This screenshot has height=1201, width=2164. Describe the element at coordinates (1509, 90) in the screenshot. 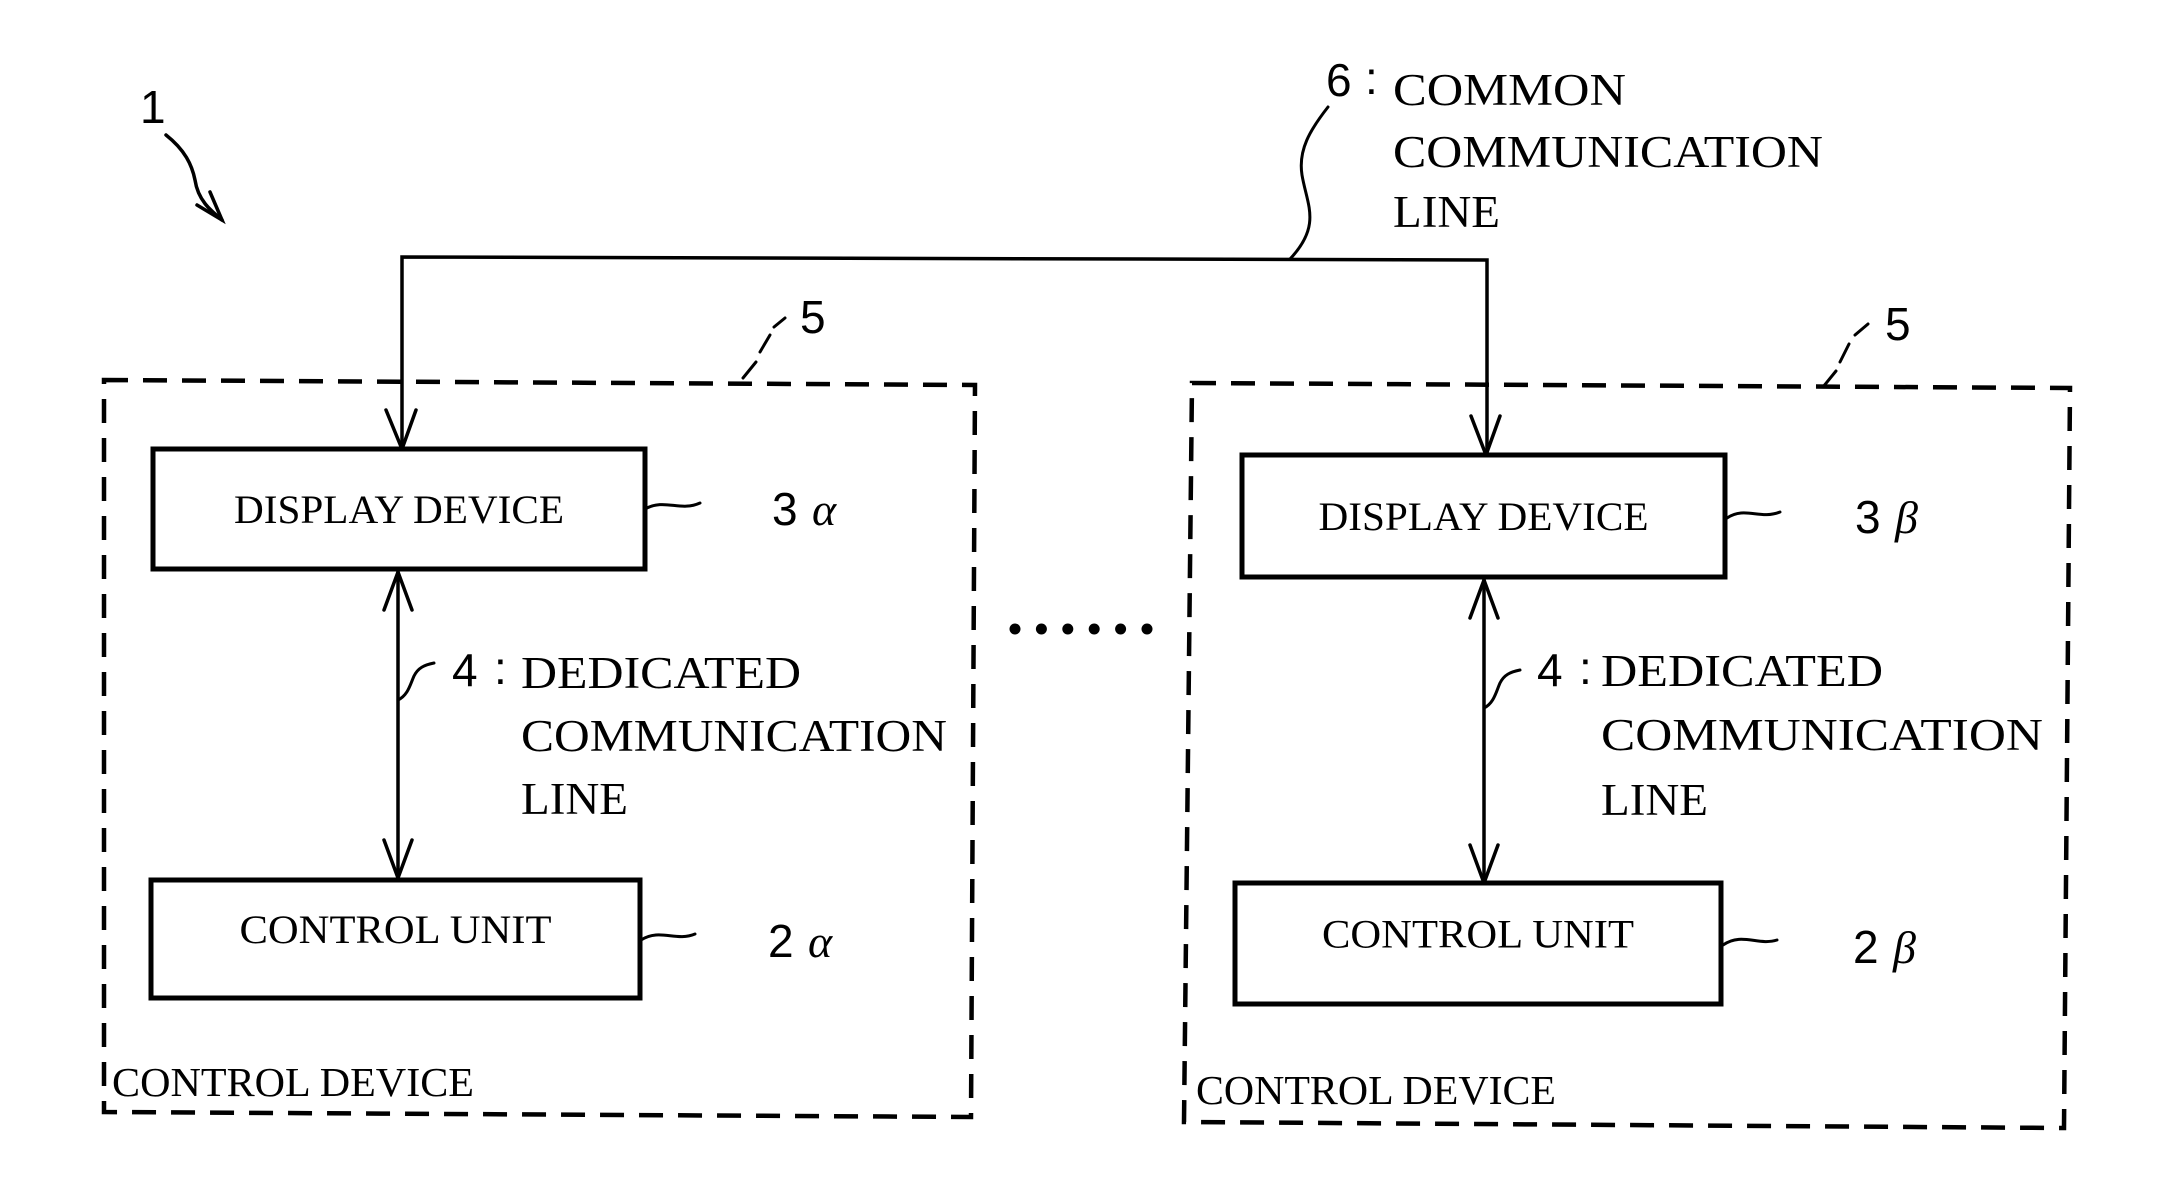

I see `common-line-label-1: COMMON` at that location.